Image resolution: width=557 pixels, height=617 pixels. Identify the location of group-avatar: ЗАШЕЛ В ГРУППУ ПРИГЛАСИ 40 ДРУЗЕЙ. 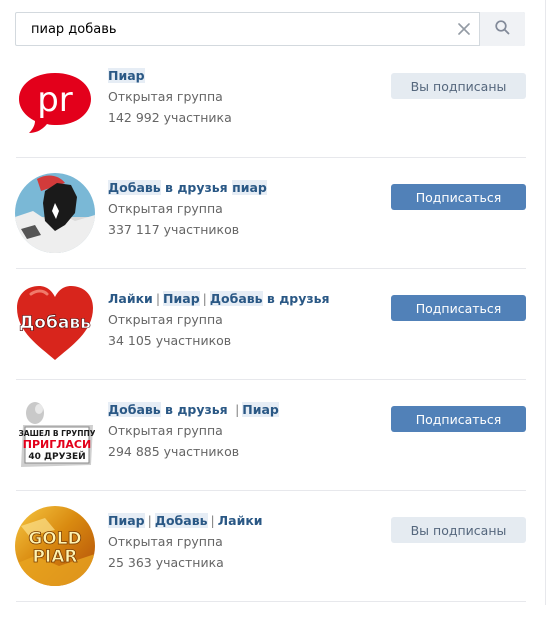
(55, 435).